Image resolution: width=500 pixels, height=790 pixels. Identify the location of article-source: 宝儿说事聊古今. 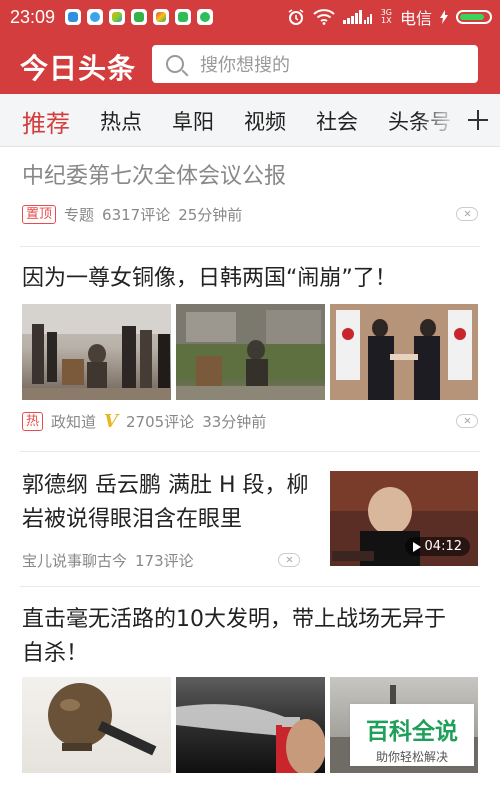
(75, 561).